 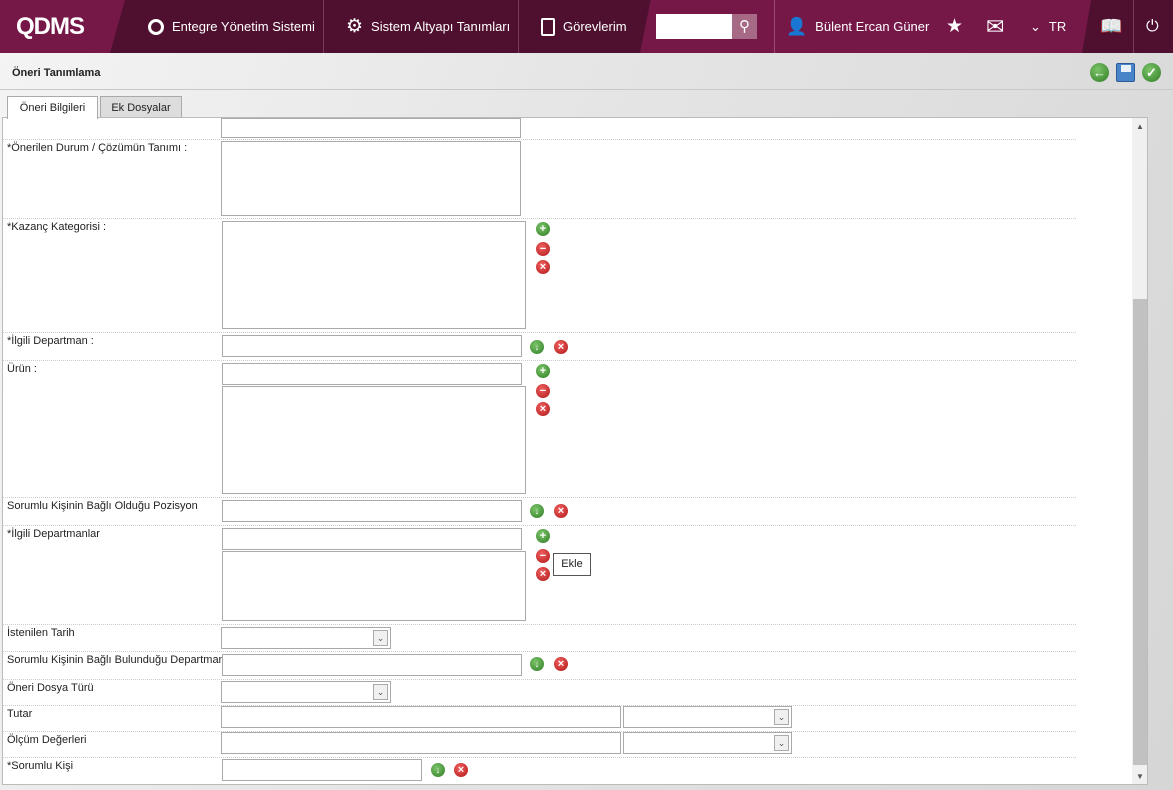 I want to click on approve-button: ✓, so click(x=1151, y=72).